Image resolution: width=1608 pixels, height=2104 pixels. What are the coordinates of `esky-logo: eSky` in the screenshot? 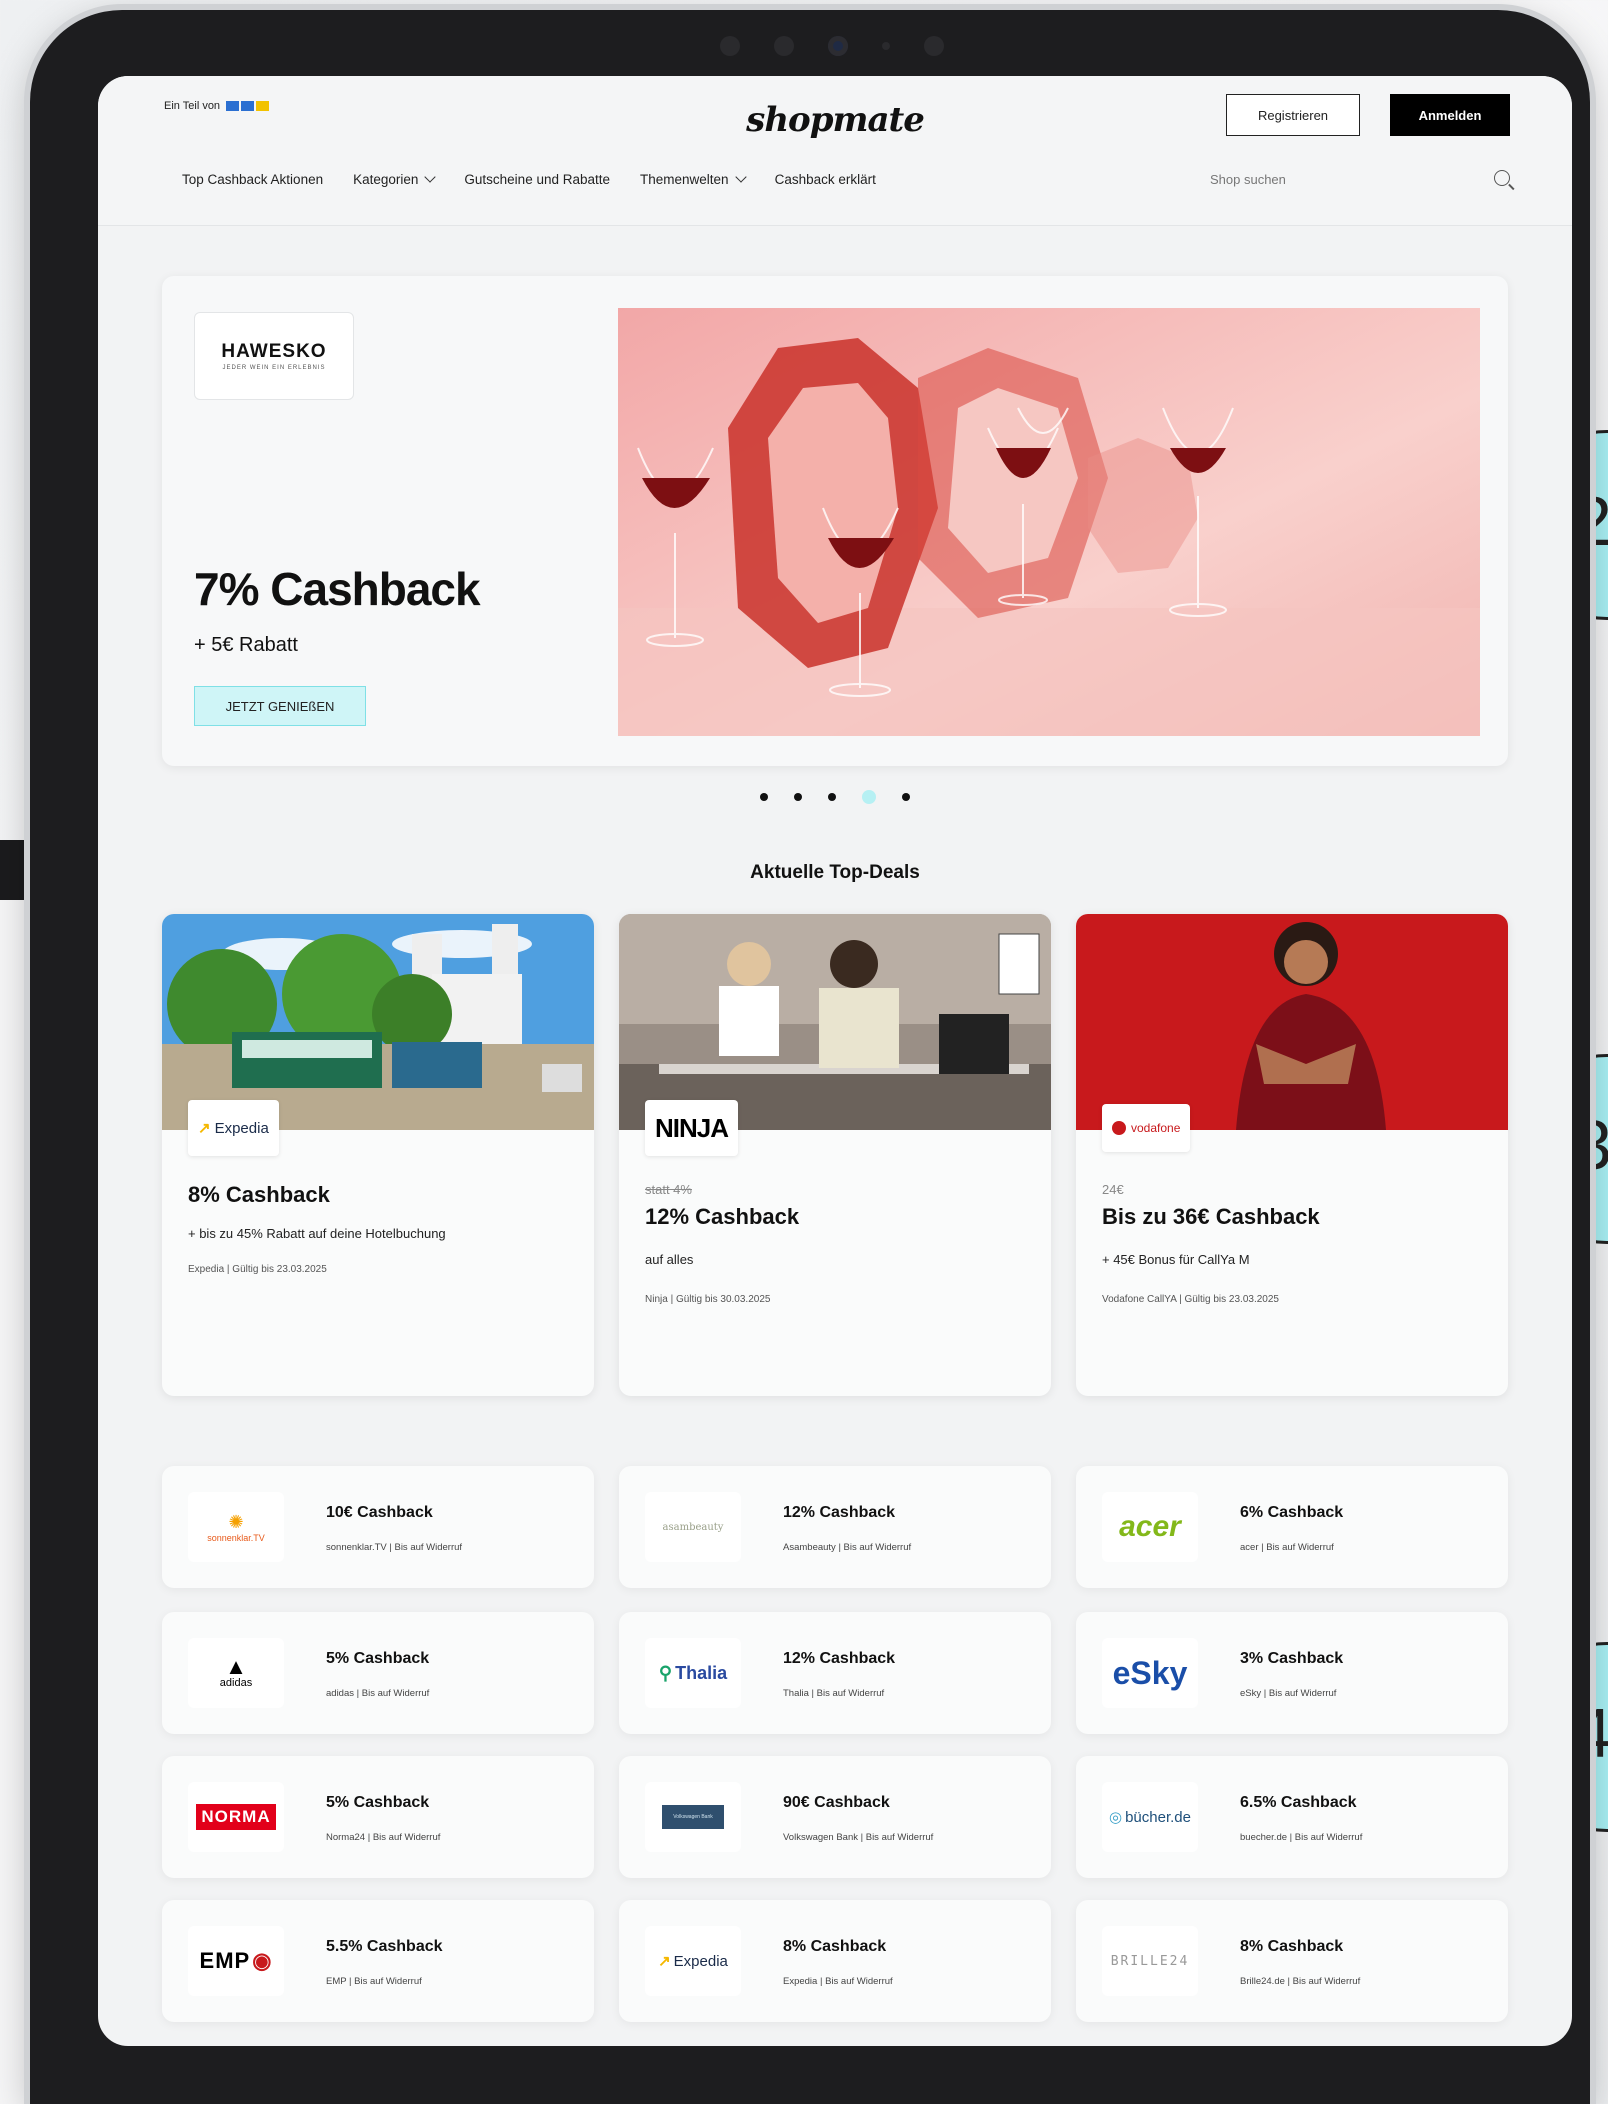 It's located at (1150, 1673).